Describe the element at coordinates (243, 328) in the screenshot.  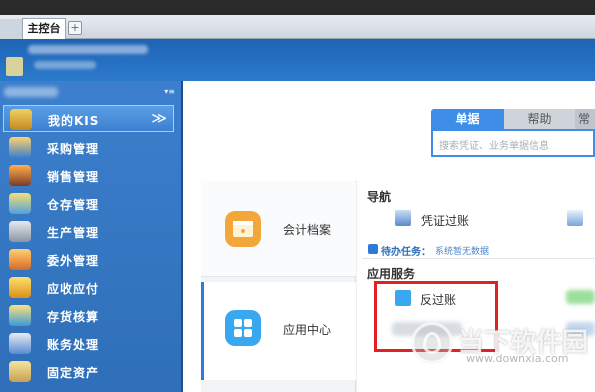
I see `app-grid-icon` at that location.